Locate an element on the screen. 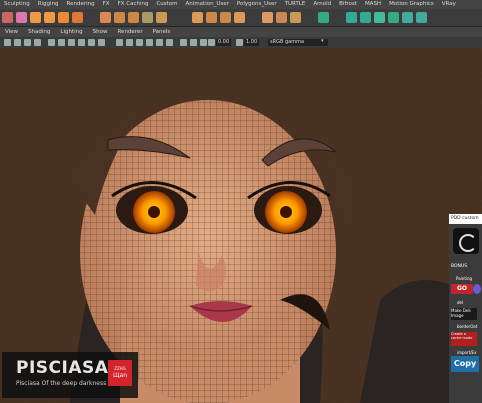 The width and height of the screenshot is (482, 403). film-gate-icon is located at coordinates (61, 42).